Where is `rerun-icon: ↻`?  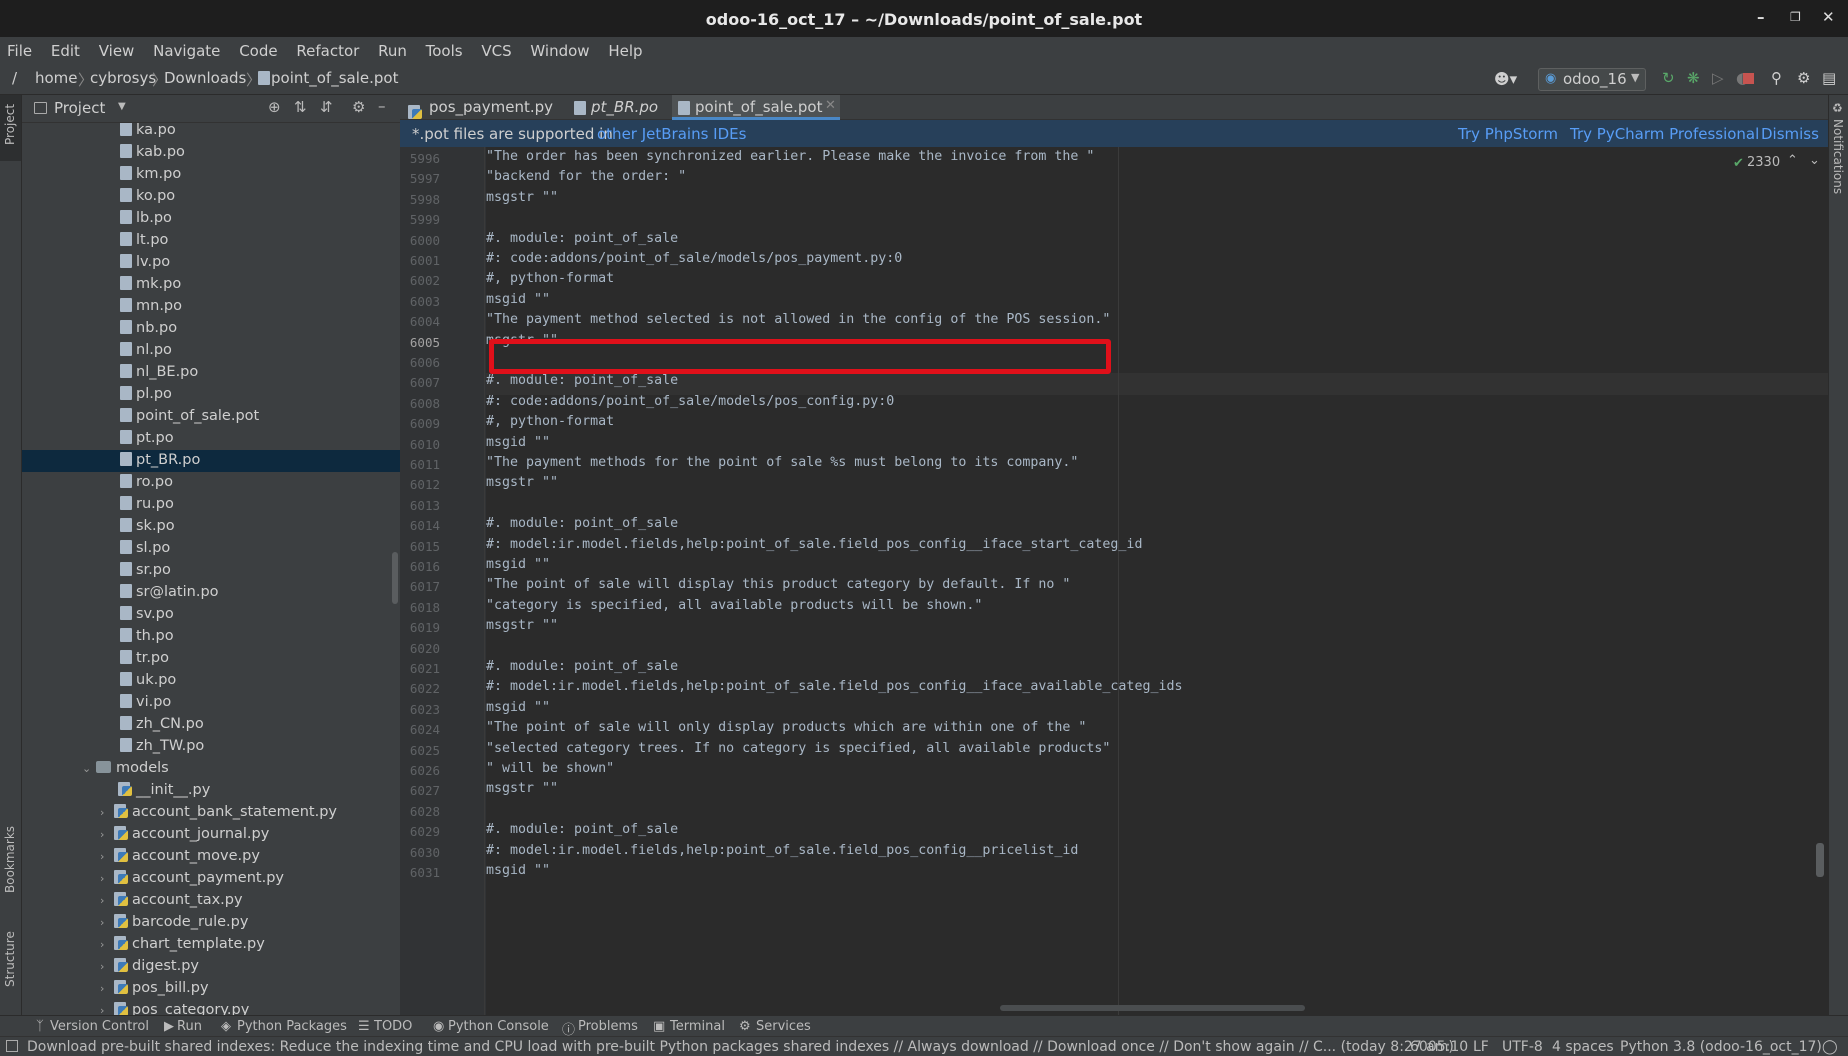 rerun-icon: ↻ is located at coordinates (1668, 78).